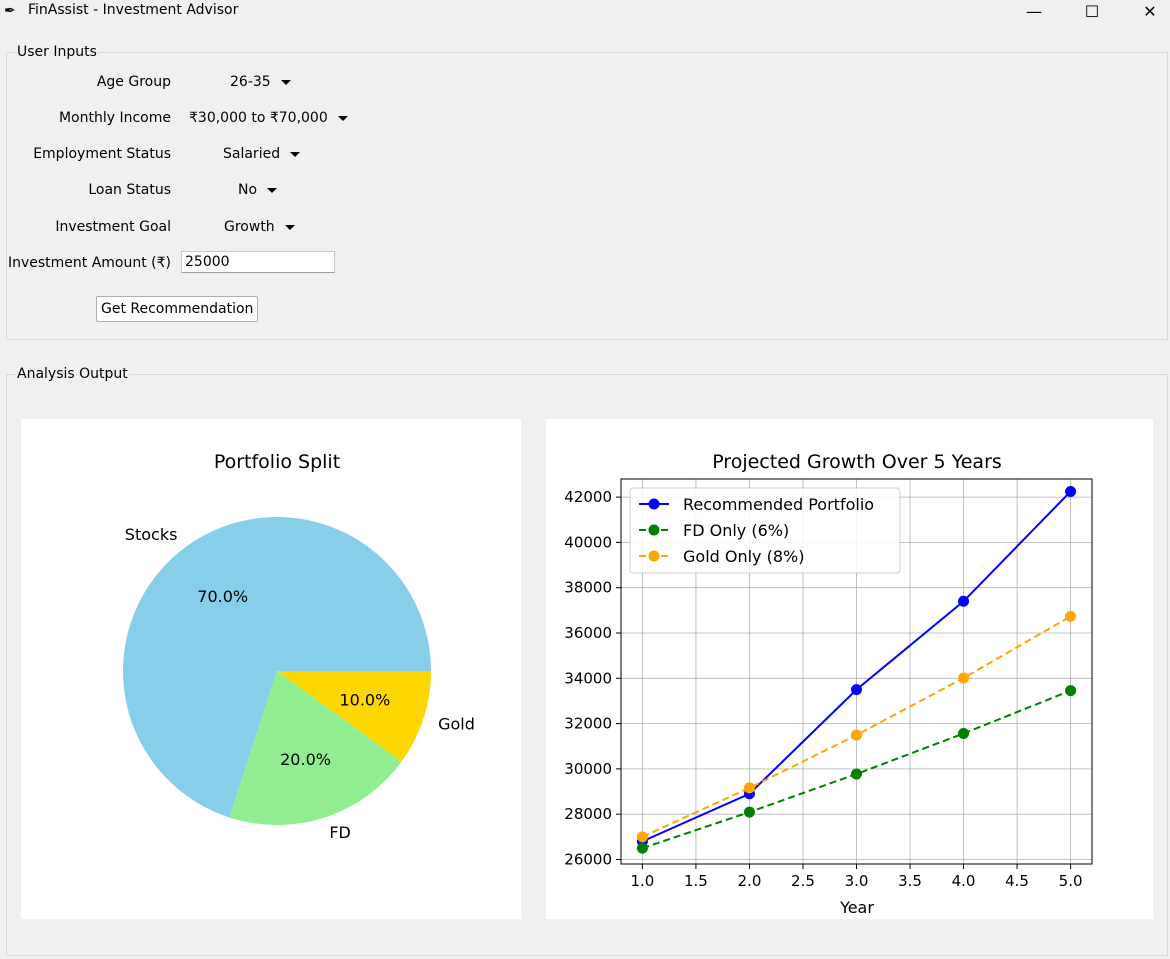  Describe the element at coordinates (305, 759) in the screenshot. I see `pie-pct-fd: 20.0%` at that location.